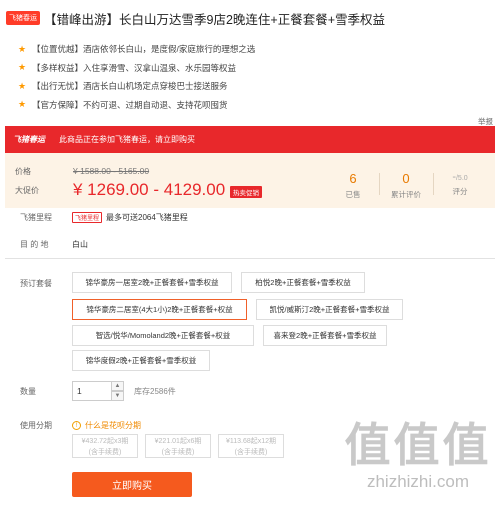 Image resolution: width=500 pixels, height=522 pixels. I want to click on package-option: 凯悦/威斯汀2晚+正餐套餐+雪季权益, so click(329, 309).